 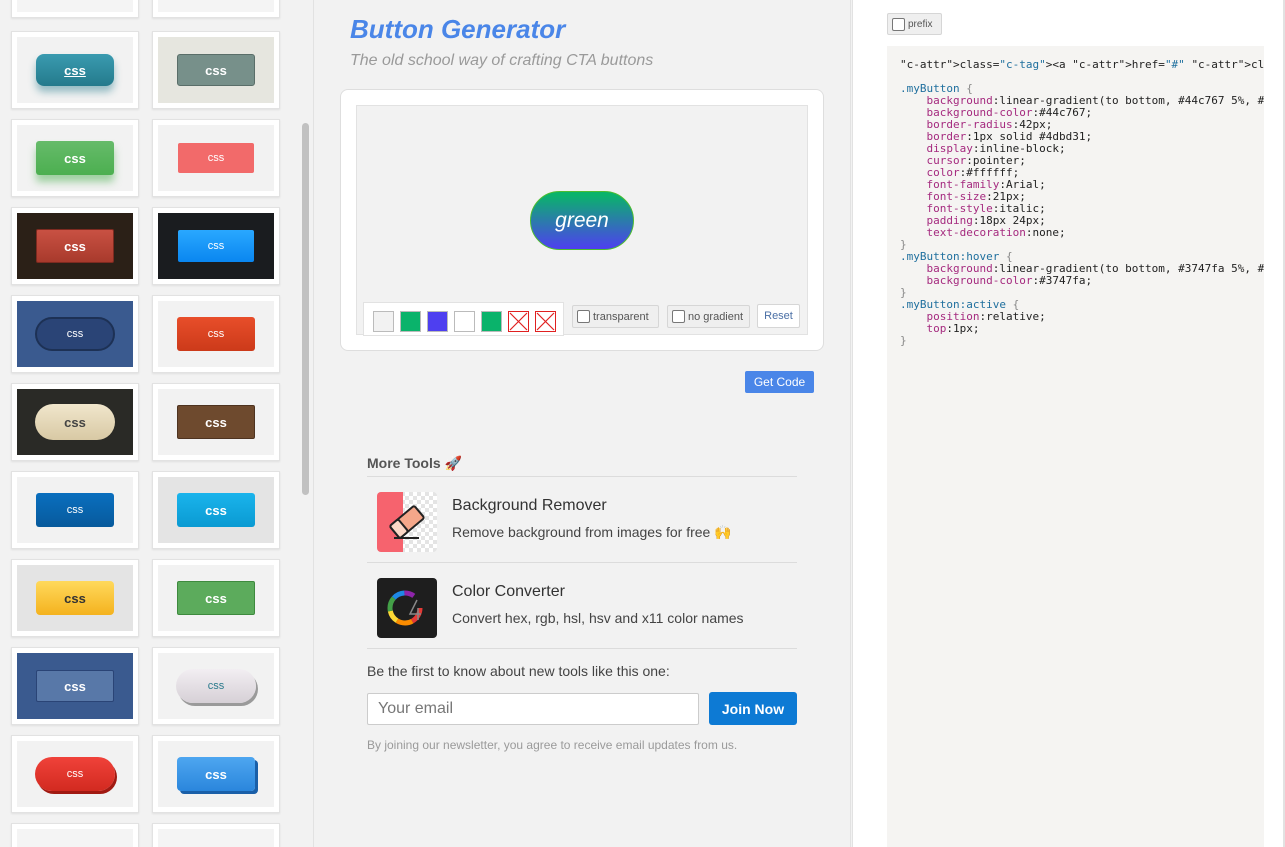 I want to click on swatch-light-gray, so click(x=383, y=321).